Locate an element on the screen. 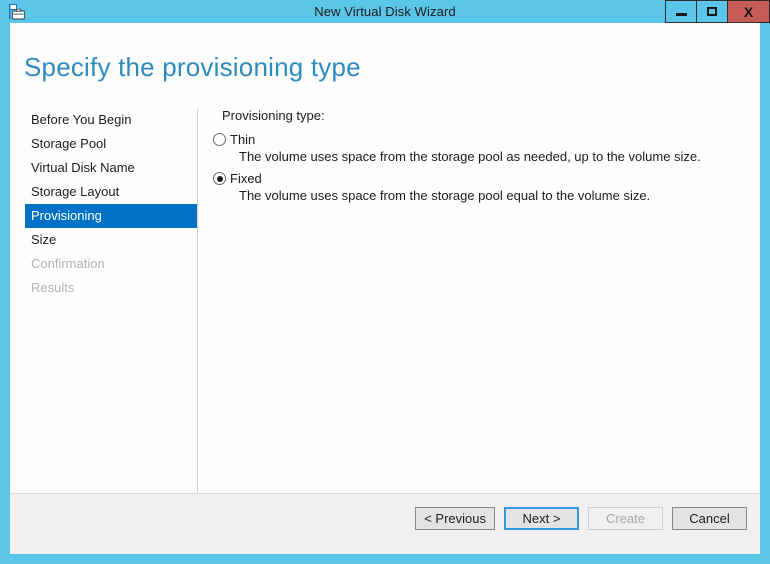 The width and height of the screenshot is (770, 564). title-bar: New Virtual Disk Wizard X is located at coordinates (385, 11).